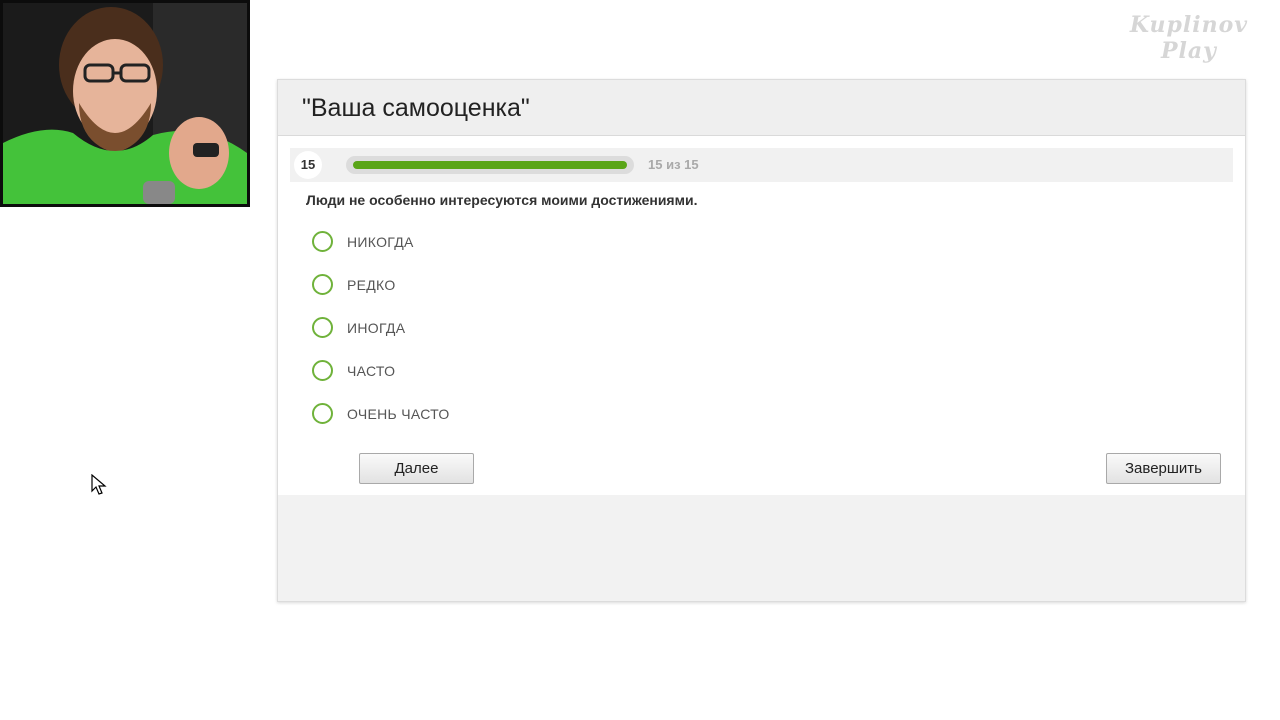  What do you see at coordinates (1189, 51) in the screenshot?
I see `watermark-line-2: Play` at bounding box center [1189, 51].